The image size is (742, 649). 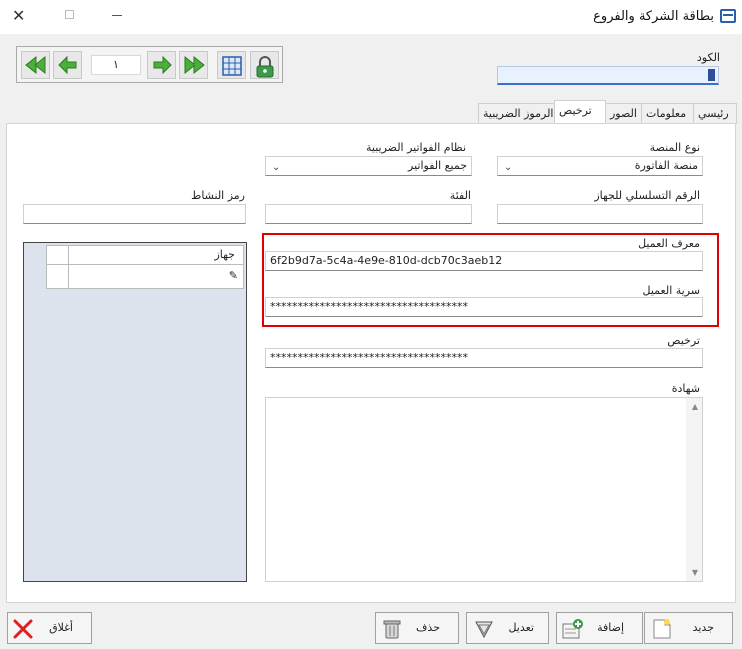 What do you see at coordinates (728, 16) in the screenshot?
I see `form-card-icon` at bounding box center [728, 16].